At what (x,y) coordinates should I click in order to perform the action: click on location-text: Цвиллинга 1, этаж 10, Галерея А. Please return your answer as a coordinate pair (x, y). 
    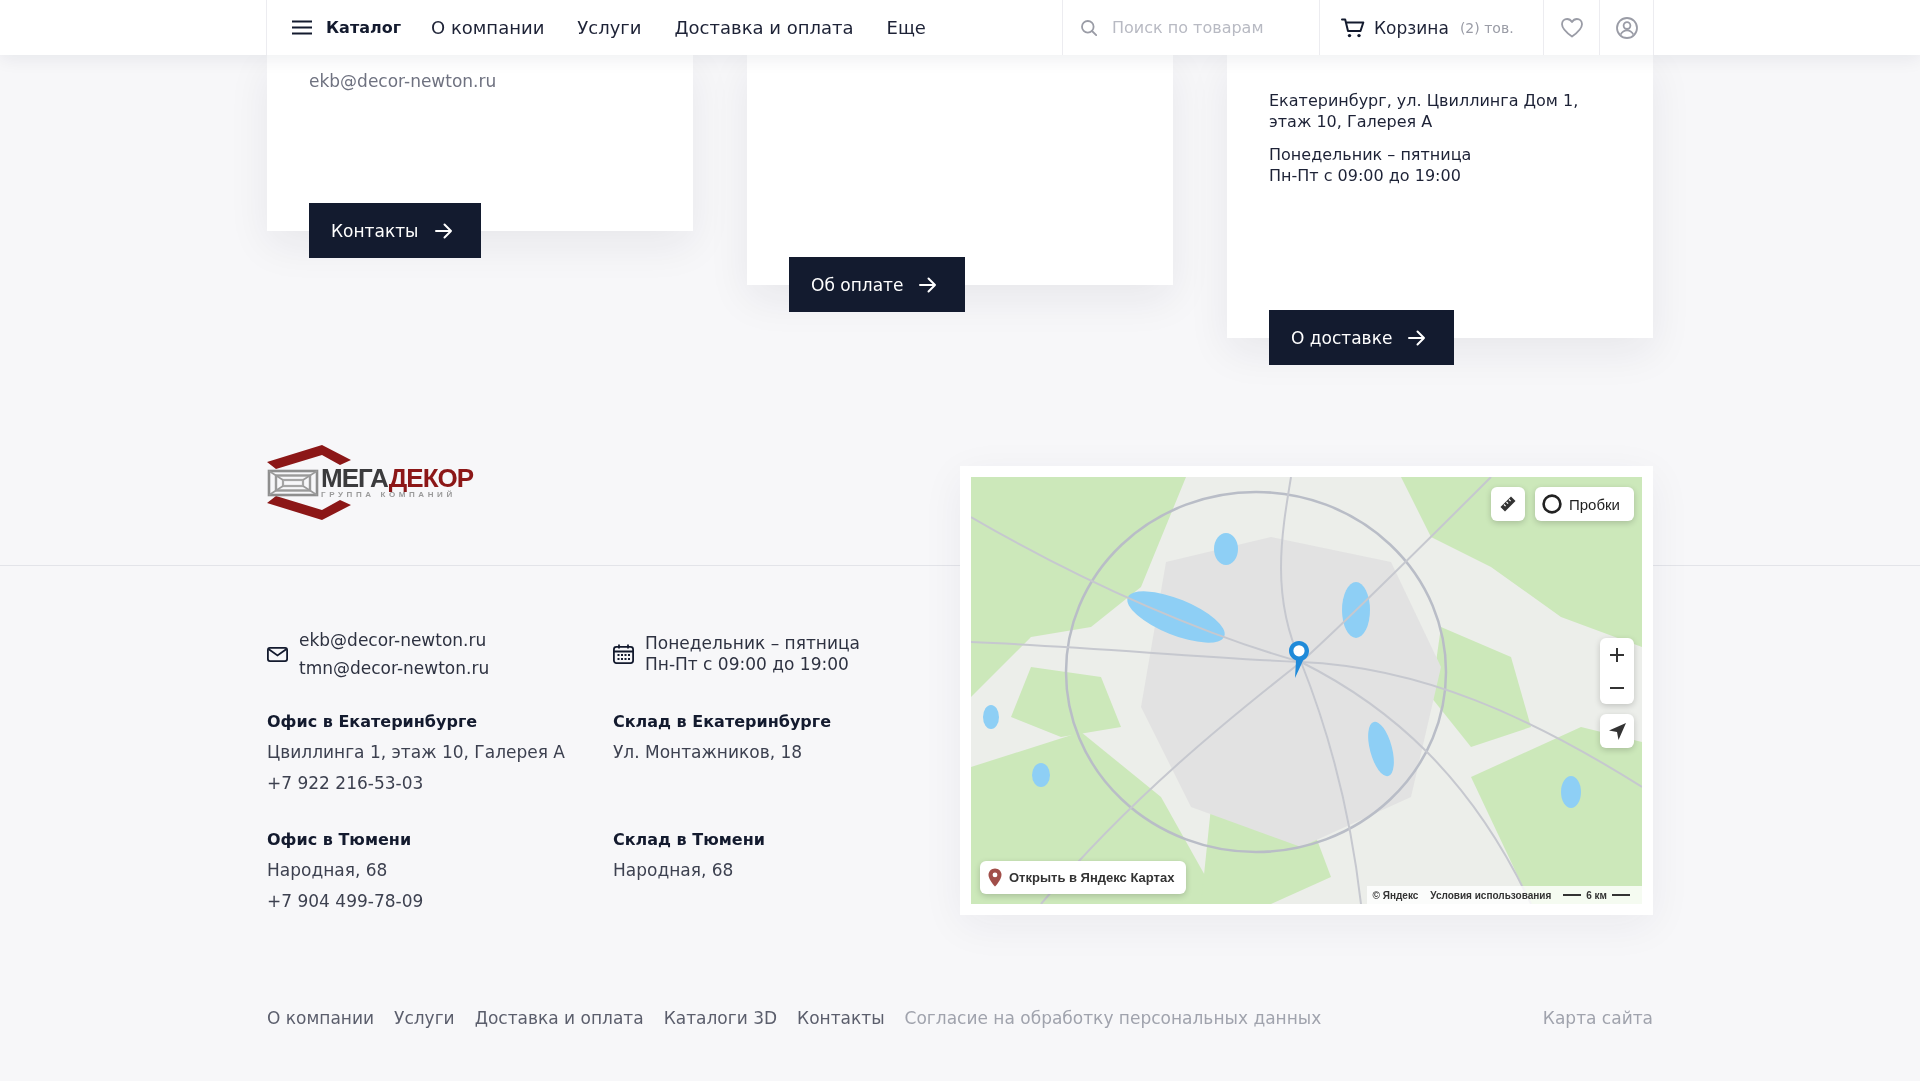
    Looking at the image, I should click on (416, 752).